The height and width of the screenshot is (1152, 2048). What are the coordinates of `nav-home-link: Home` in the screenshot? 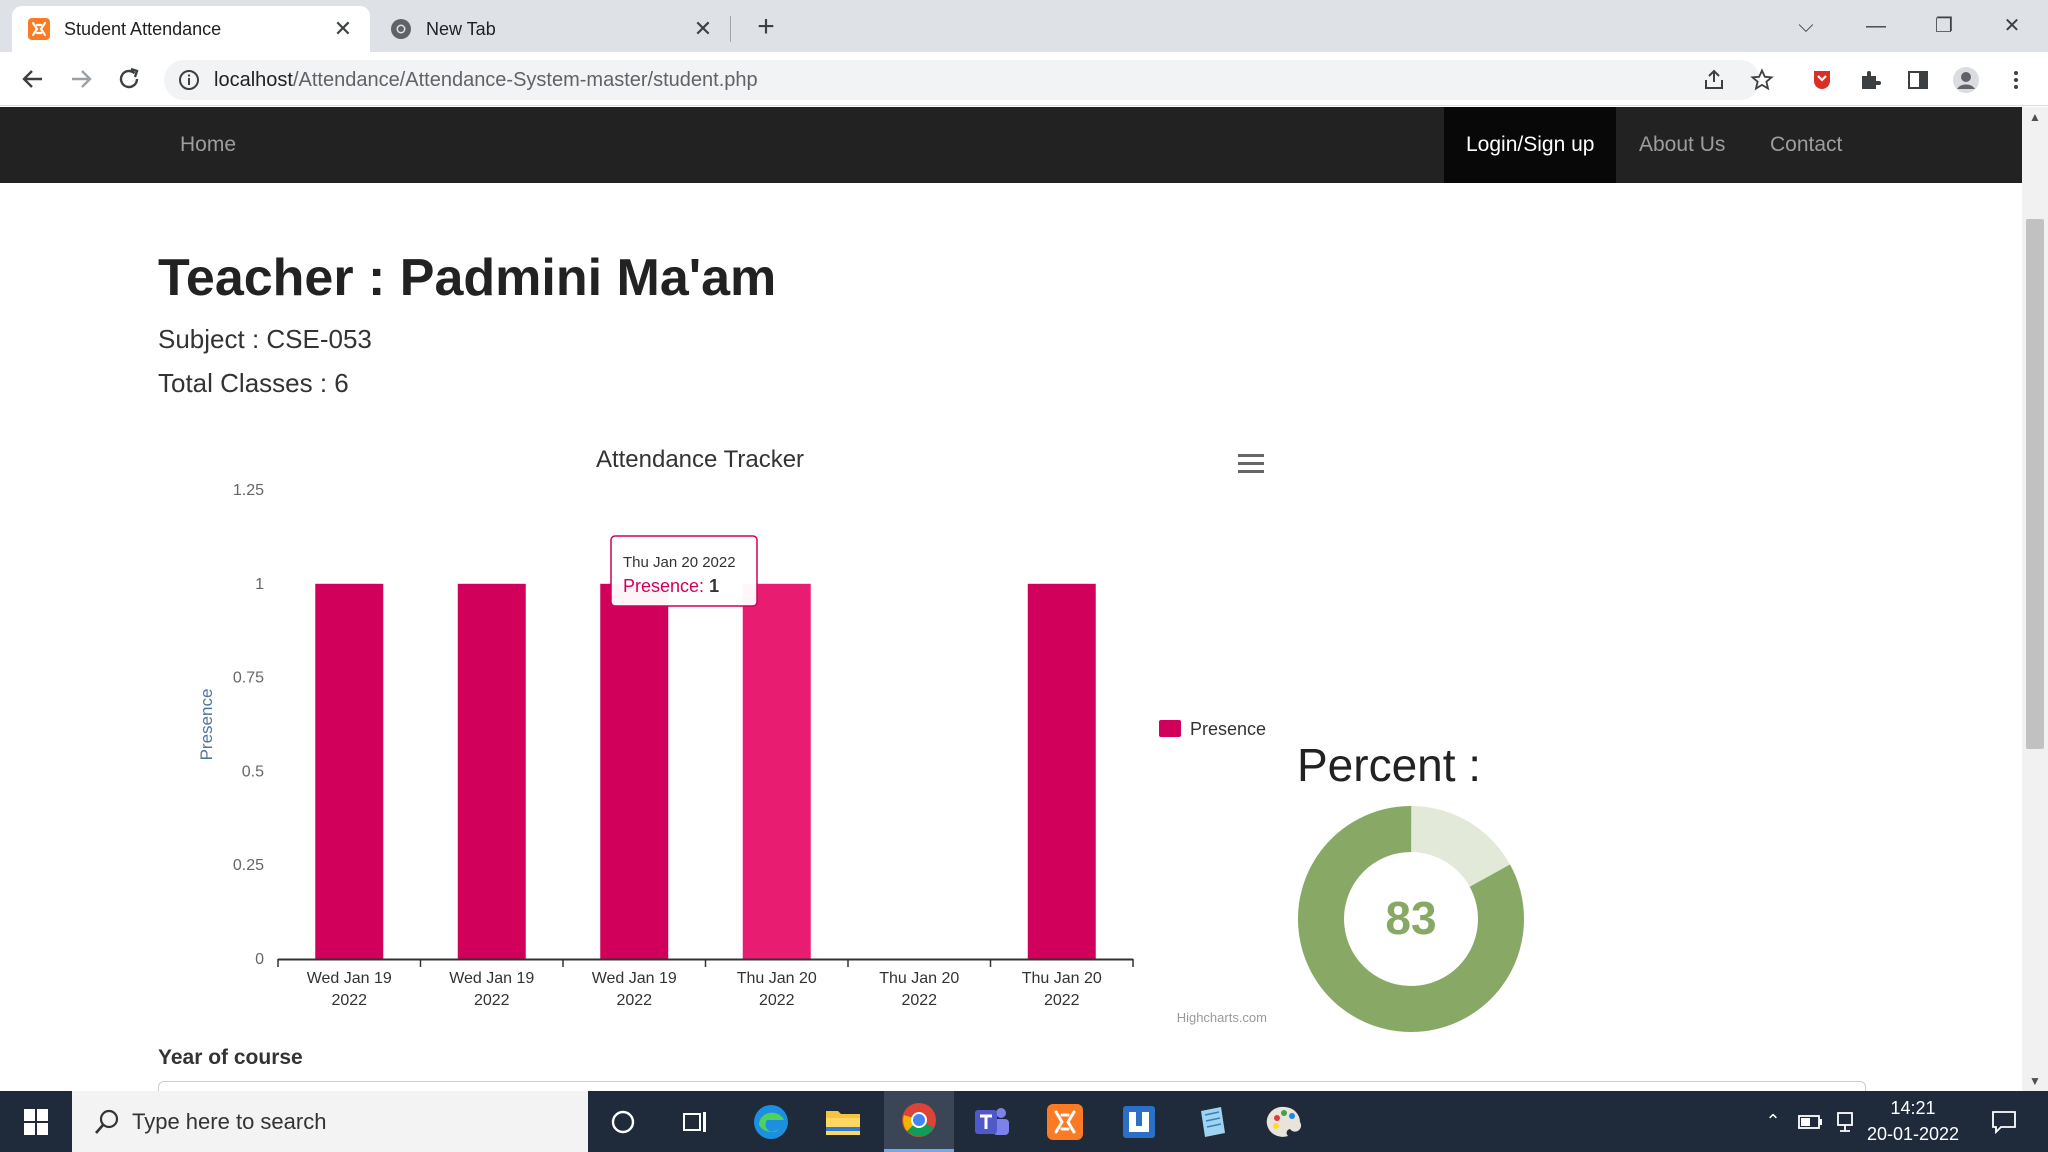 It's located at (208, 145).